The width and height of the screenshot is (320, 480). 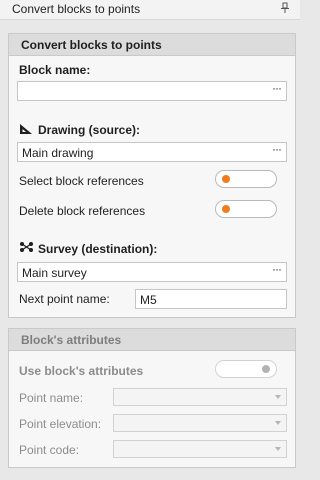 What do you see at coordinates (200, 397) in the screenshot?
I see `point-name-select` at bounding box center [200, 397].